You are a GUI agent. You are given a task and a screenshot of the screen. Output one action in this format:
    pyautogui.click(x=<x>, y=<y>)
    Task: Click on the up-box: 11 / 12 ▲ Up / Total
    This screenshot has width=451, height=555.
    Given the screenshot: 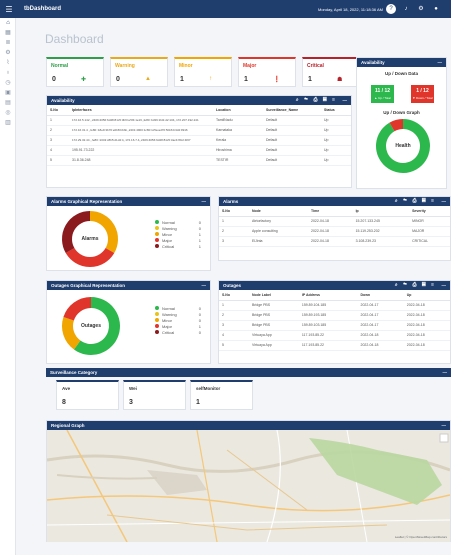 What is the action you would take?
    pyautogui.click(x=382, y=94)
    